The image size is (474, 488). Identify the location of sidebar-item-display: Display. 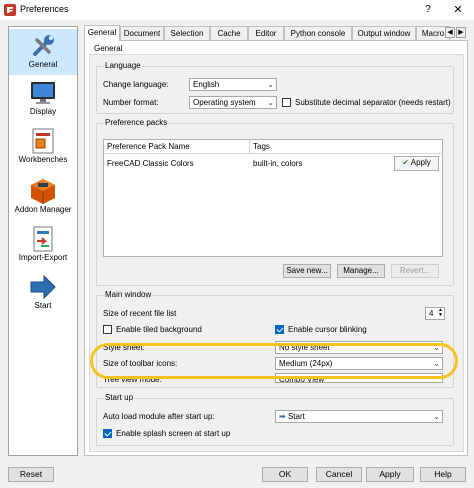
(43, 101).